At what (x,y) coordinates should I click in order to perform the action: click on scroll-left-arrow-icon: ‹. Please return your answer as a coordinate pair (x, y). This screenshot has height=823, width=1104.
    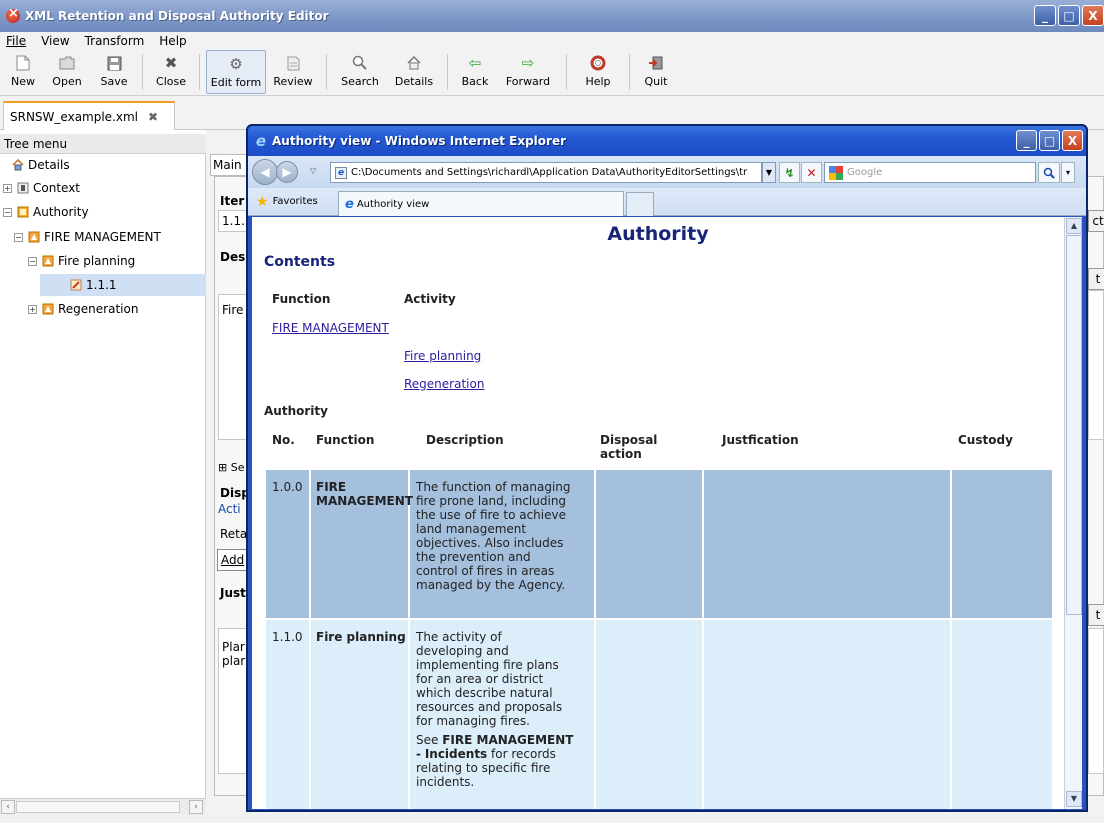
    Looking at the image, I should click on (8, 807).